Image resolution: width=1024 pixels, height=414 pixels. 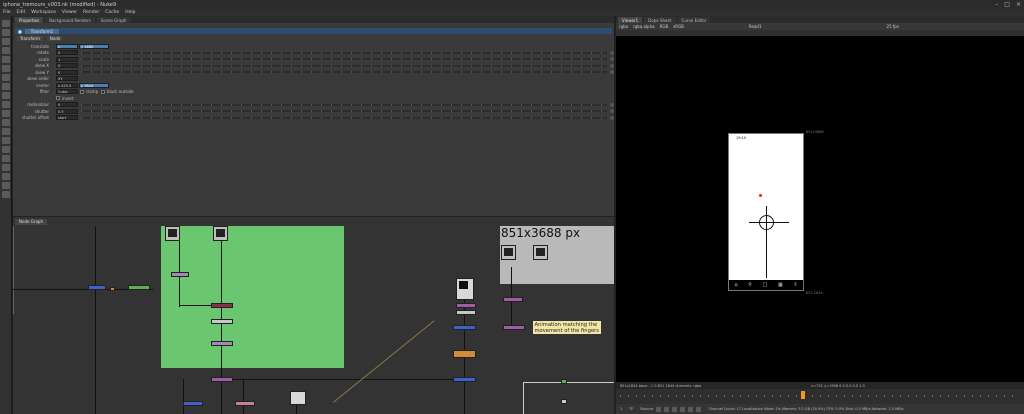 What do you see at coordinates (7, 12) in the screenshot?
I see `menu-file: File` at bounding box center [7, 12].